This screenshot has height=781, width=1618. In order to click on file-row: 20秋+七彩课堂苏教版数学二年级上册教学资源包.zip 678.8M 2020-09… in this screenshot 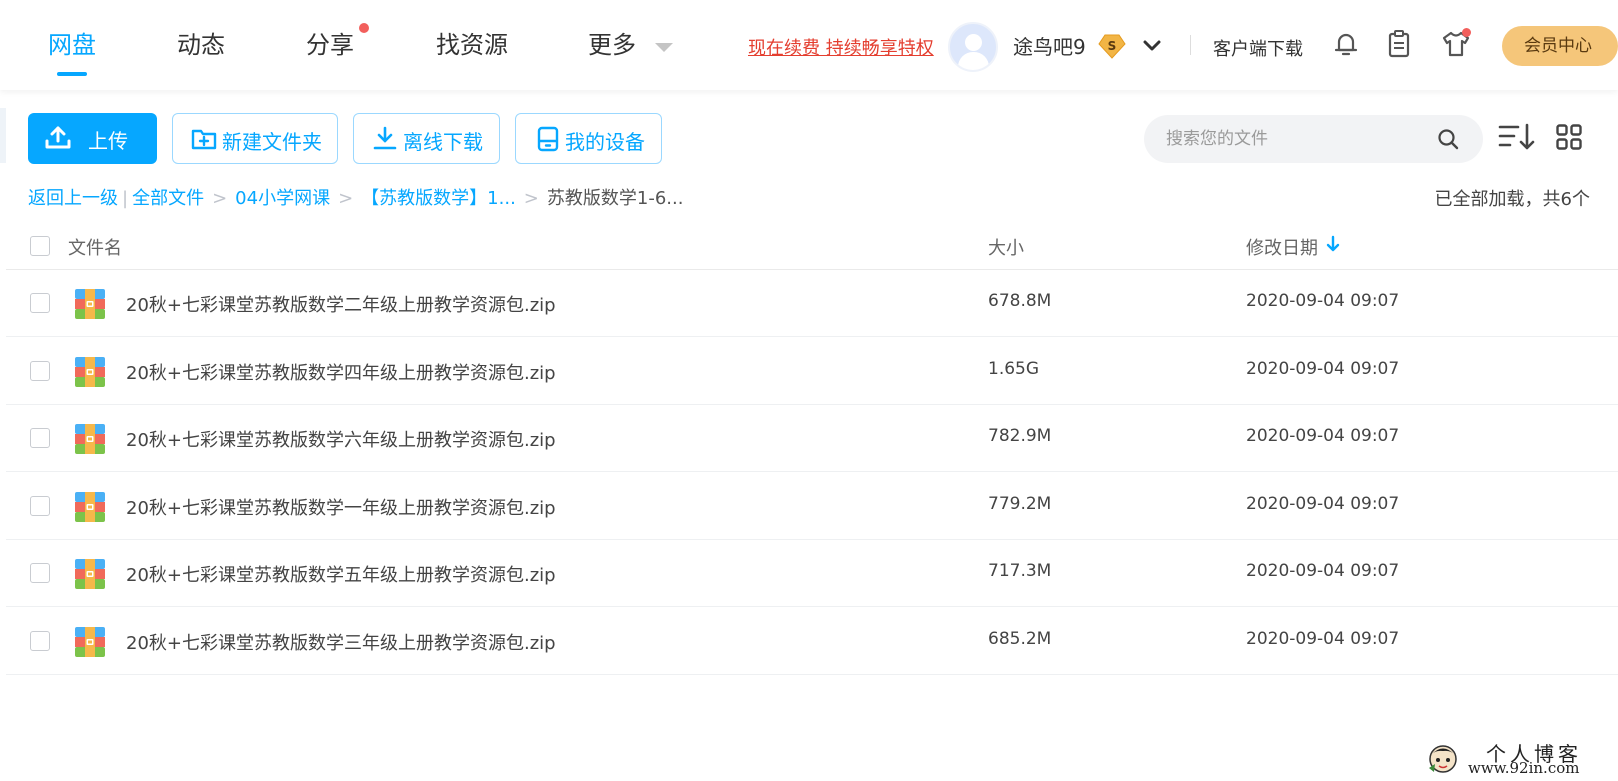, I will do `click(812, 303)`.